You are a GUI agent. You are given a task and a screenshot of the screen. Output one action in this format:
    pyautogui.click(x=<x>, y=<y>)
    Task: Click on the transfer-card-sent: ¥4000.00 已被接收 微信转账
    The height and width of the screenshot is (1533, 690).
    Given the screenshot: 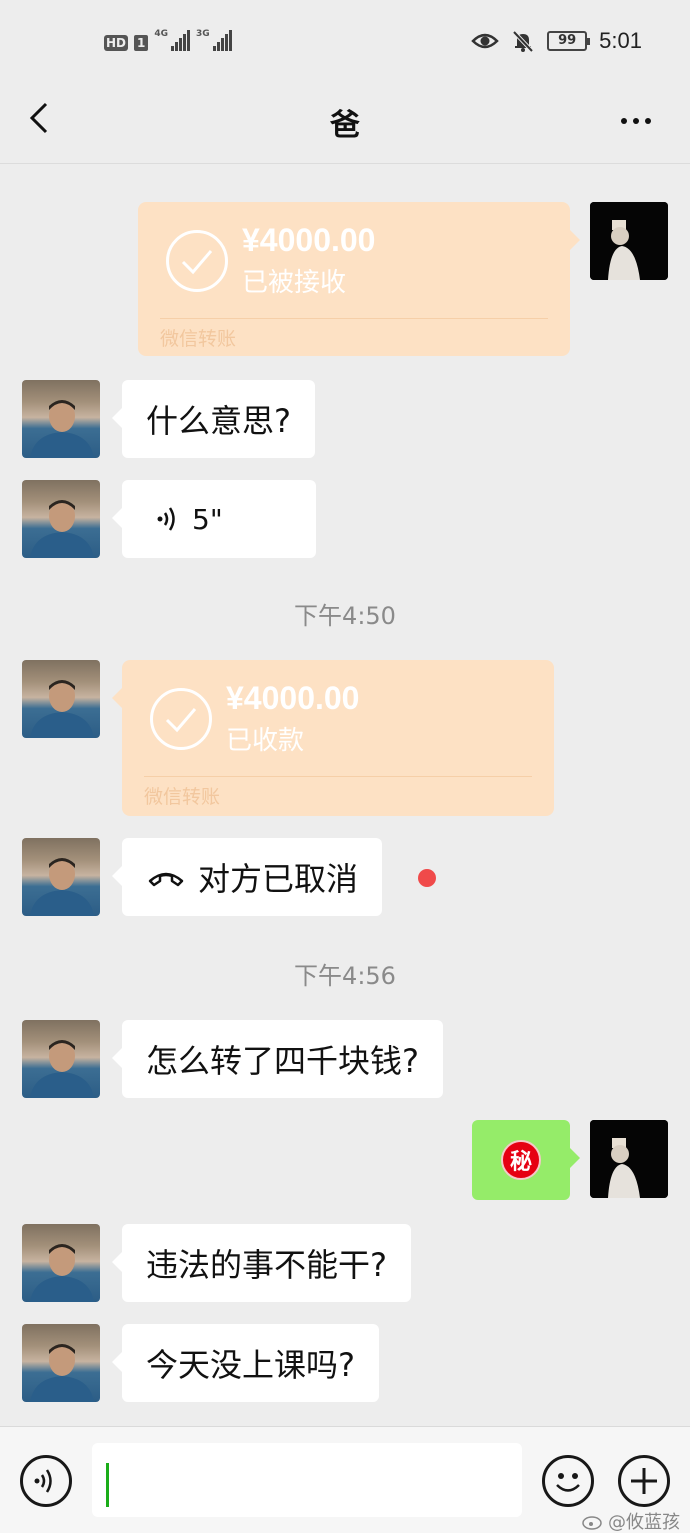 What is the action you would take?
    pyautogui.click(x=359, y=279)
    